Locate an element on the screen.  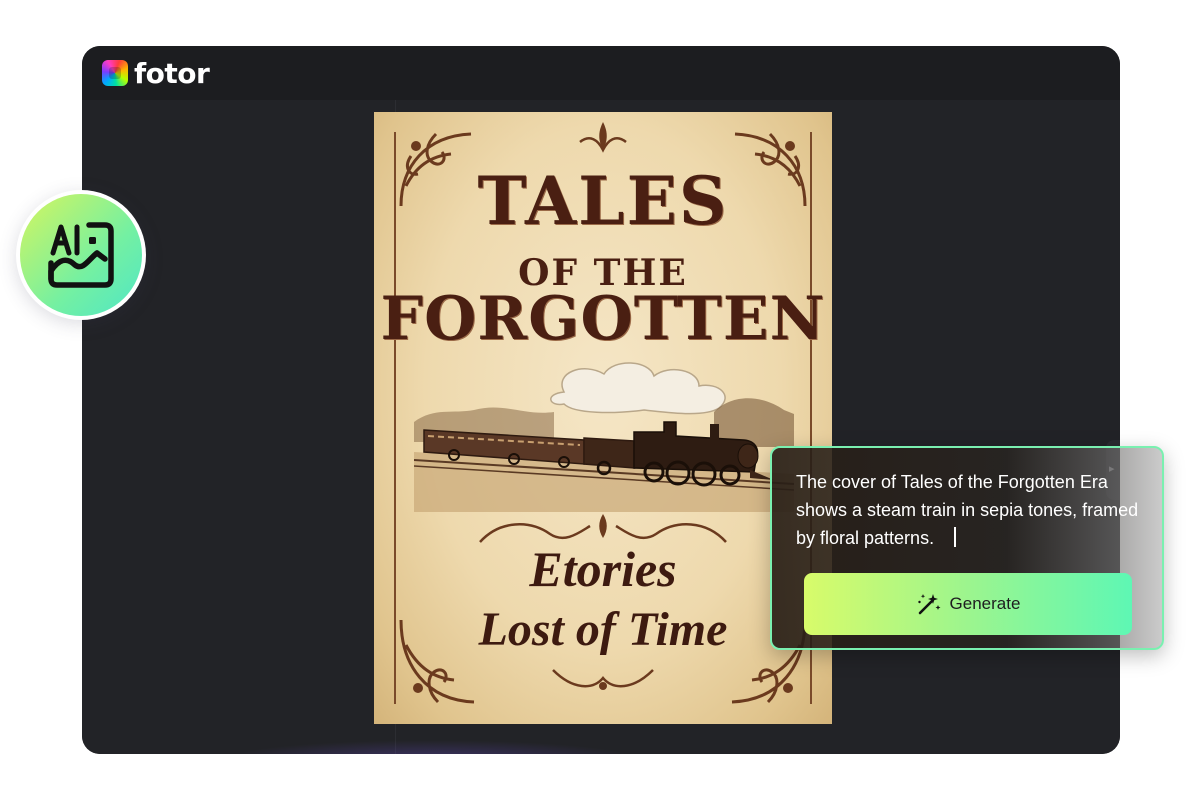
generate-button: Generate is located at coordinates (968, 604).